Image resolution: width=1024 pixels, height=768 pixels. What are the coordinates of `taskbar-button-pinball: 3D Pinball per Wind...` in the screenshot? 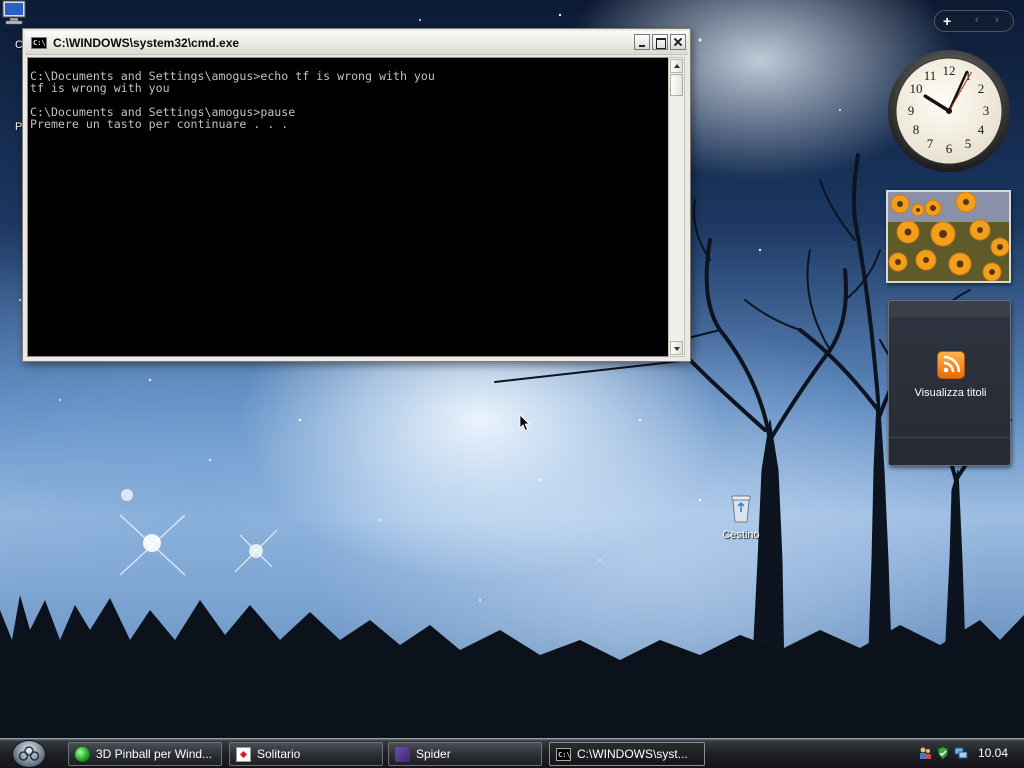 It's located at (145, 754).